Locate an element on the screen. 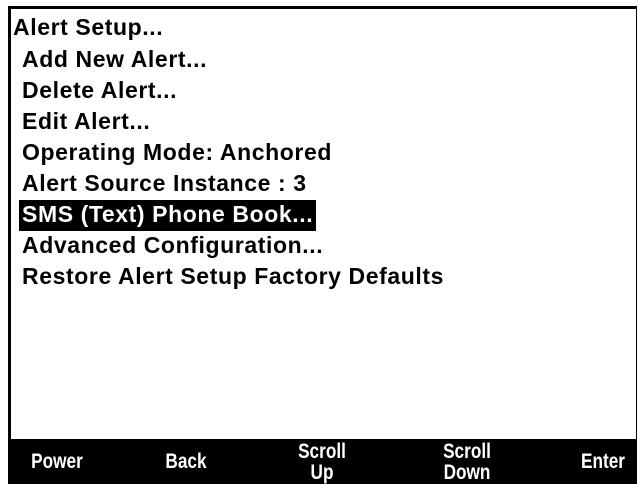  enter-button: Enter is located at coordinates (602, 461).